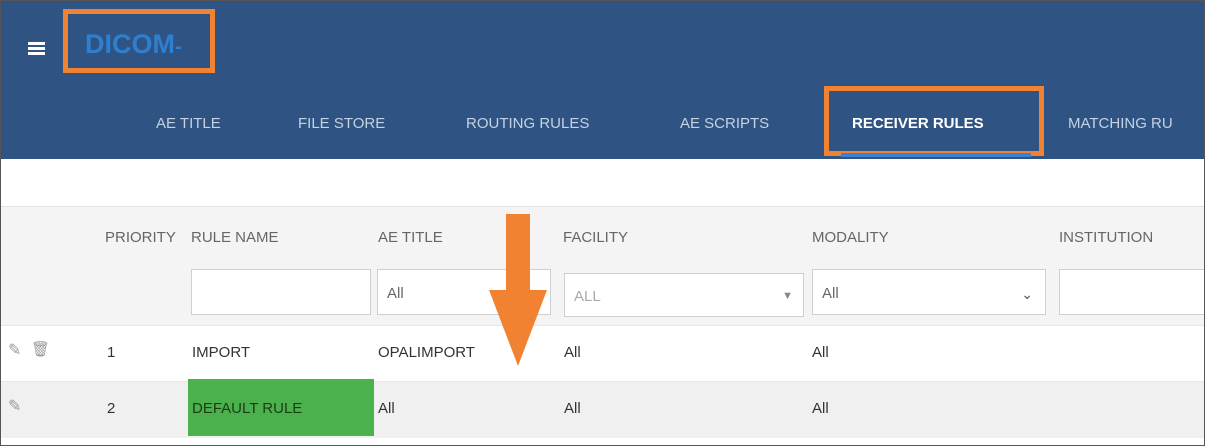  I want to click on rule-name-filter-input, so click(281, 292).